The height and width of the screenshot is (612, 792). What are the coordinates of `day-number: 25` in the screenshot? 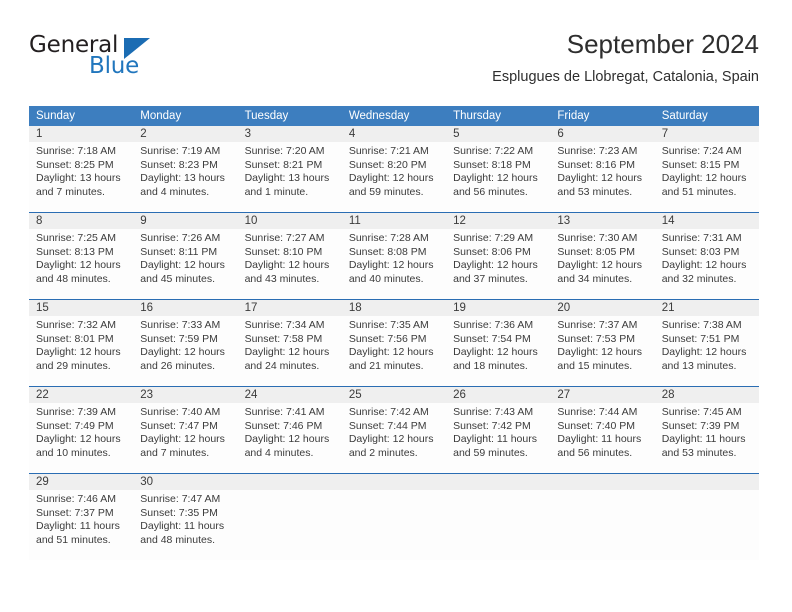 It's located at (394, 395).